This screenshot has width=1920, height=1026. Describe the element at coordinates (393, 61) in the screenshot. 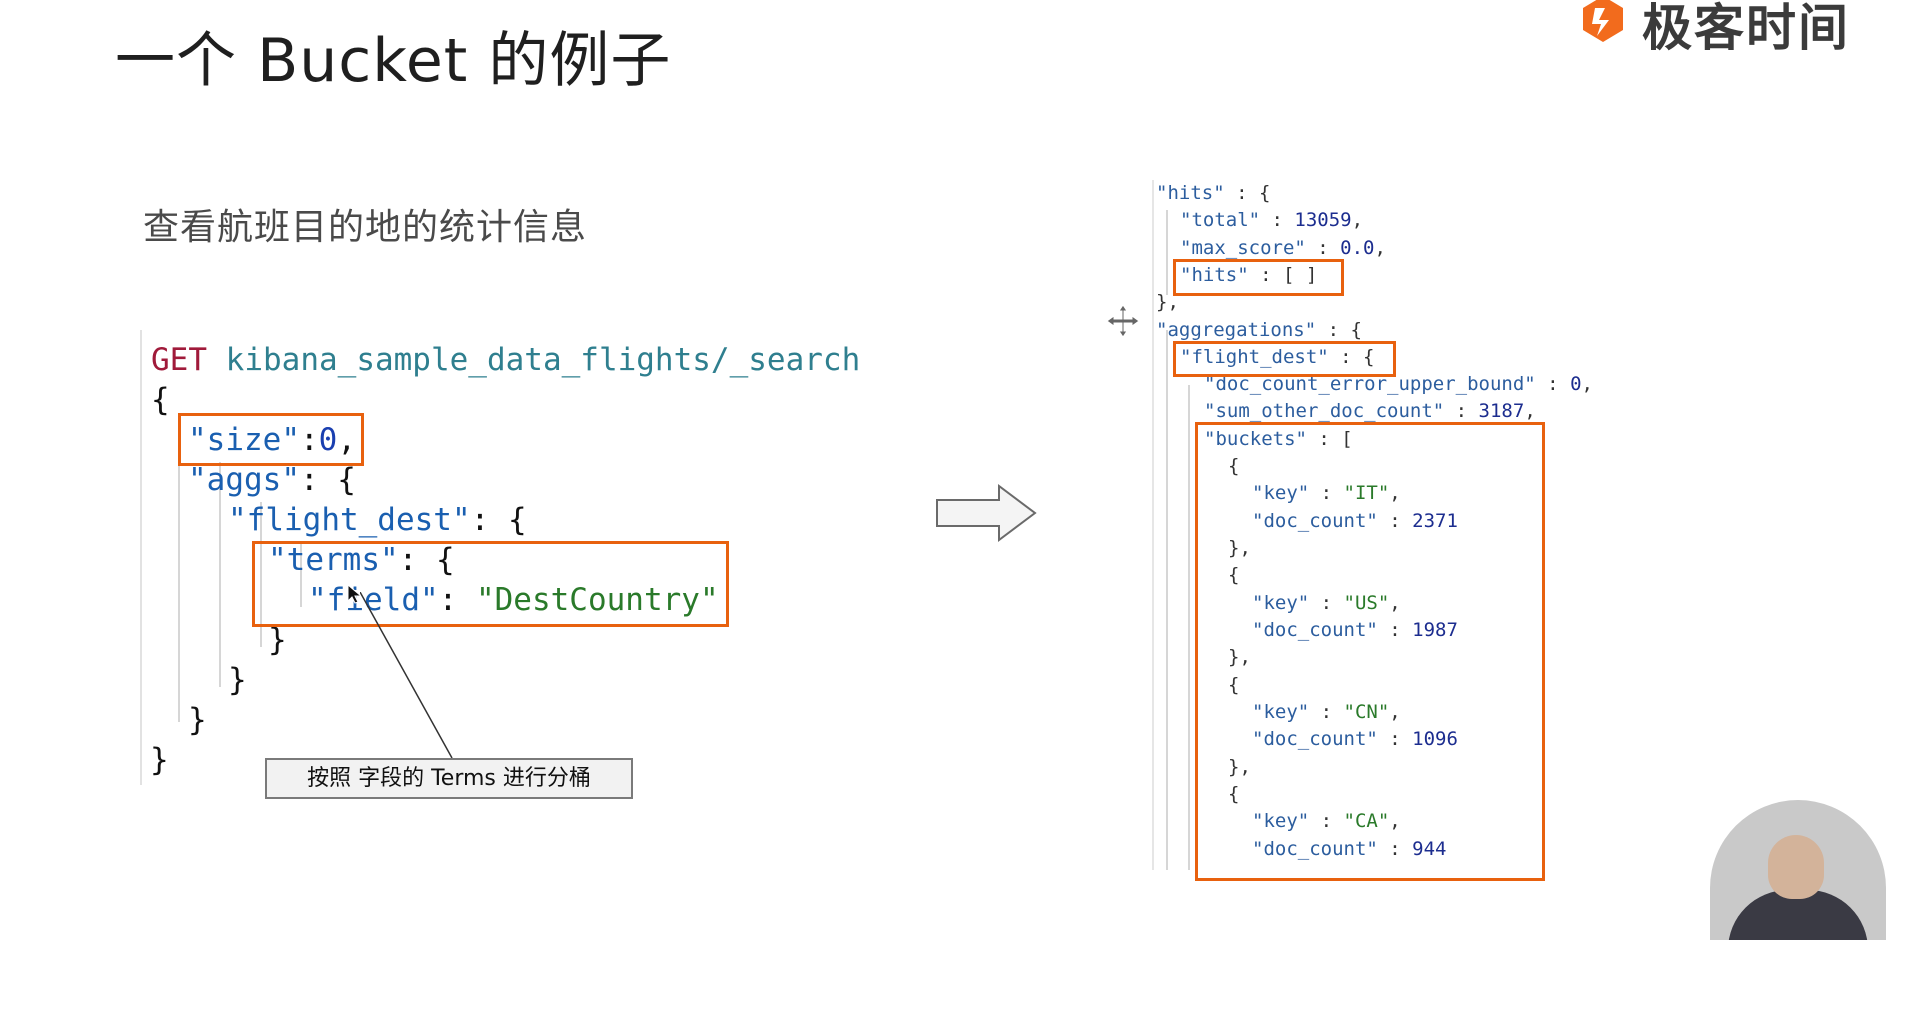

I see `slide-title: 一个 Bucket 的例子` at that location.